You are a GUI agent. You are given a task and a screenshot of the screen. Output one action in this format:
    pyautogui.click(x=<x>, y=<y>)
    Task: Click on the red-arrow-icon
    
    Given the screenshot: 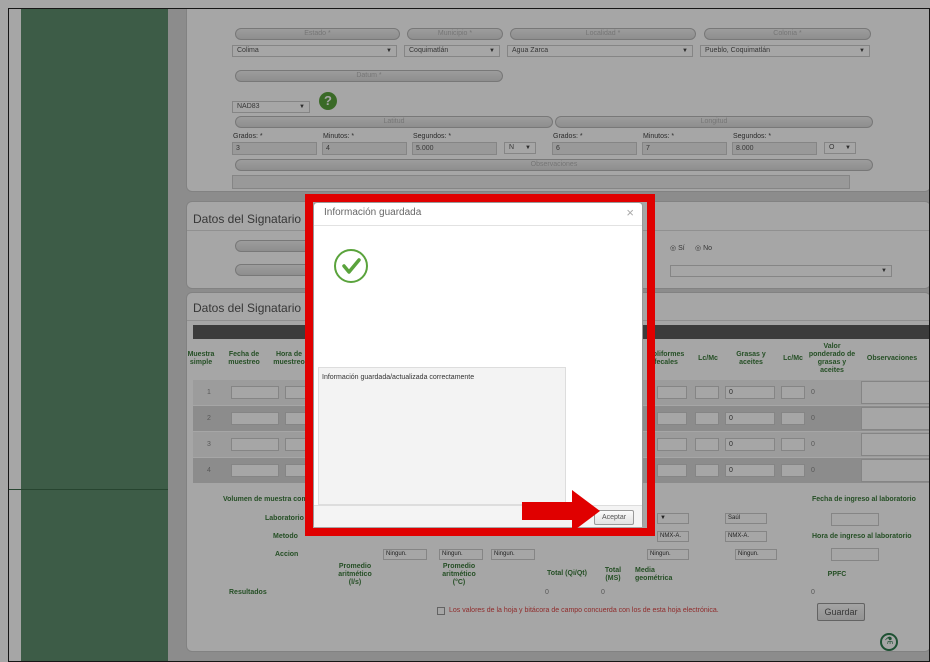 What is the action you would take?
    pyautogui.click(x=561, y=511)
    